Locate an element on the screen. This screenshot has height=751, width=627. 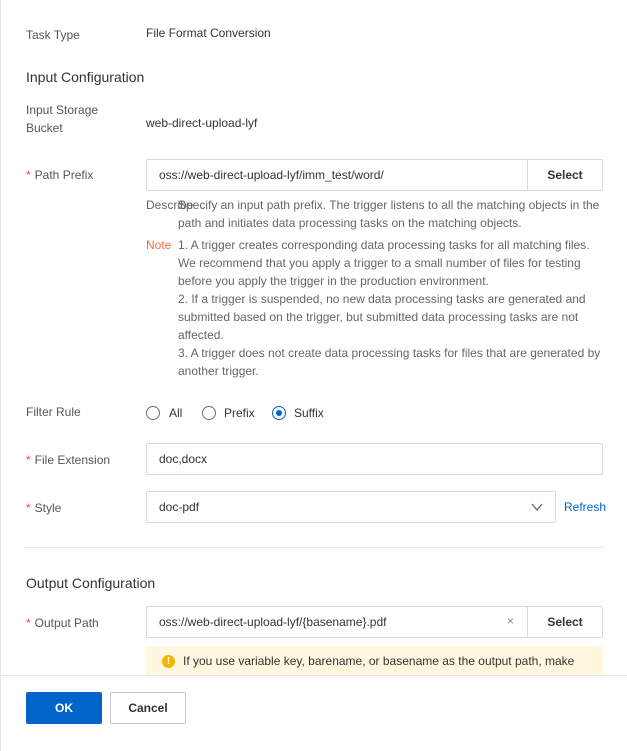
style-label: * Style is located at coordinates (43, 508).